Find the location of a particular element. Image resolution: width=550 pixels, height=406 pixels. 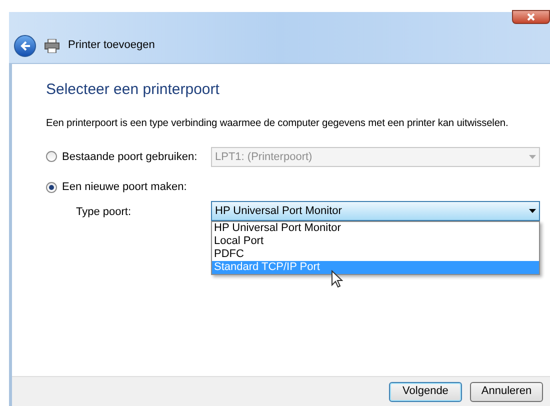

window-title: Printer toevoegen is located at coordinates (111, 46).